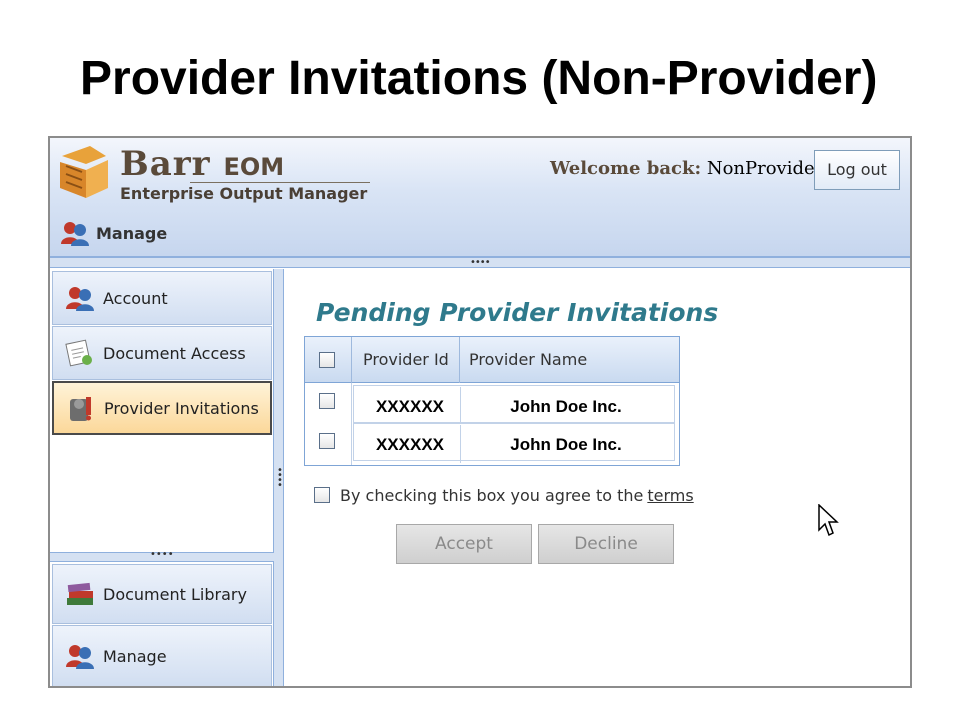 Image resolution: width=960 pixels, height=720 pixels. What do you see at coordinates (687, 168) in the screenshot?
I see `welcome-message: Welcome back: NonProvider` at bounding box center [687, 168].